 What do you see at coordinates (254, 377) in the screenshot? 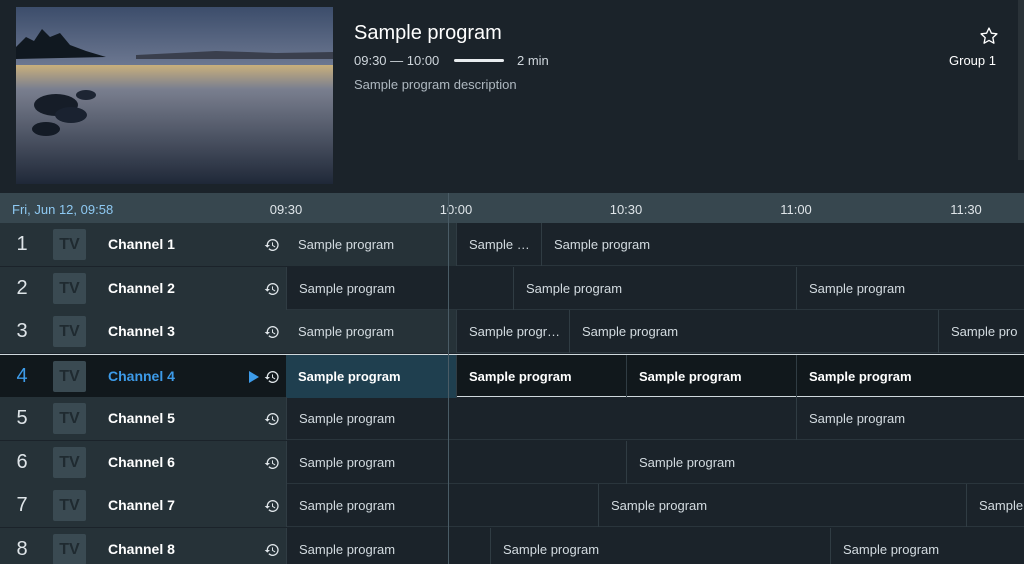
I see `play-icon` at bounding box center [254, 377].